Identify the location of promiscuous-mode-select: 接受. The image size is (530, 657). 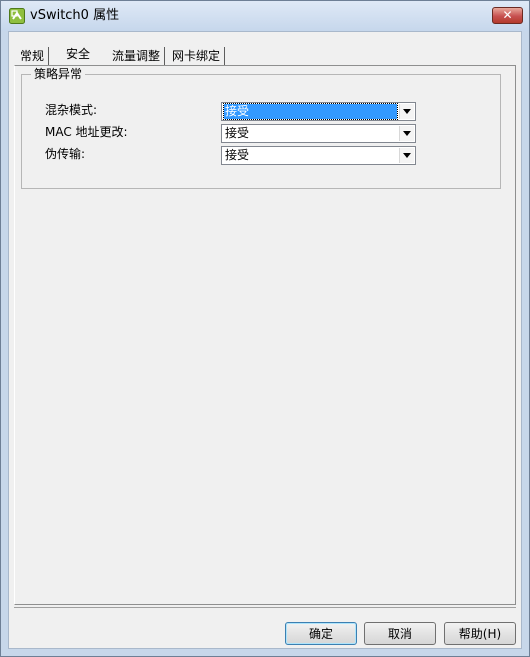
(318, 111).